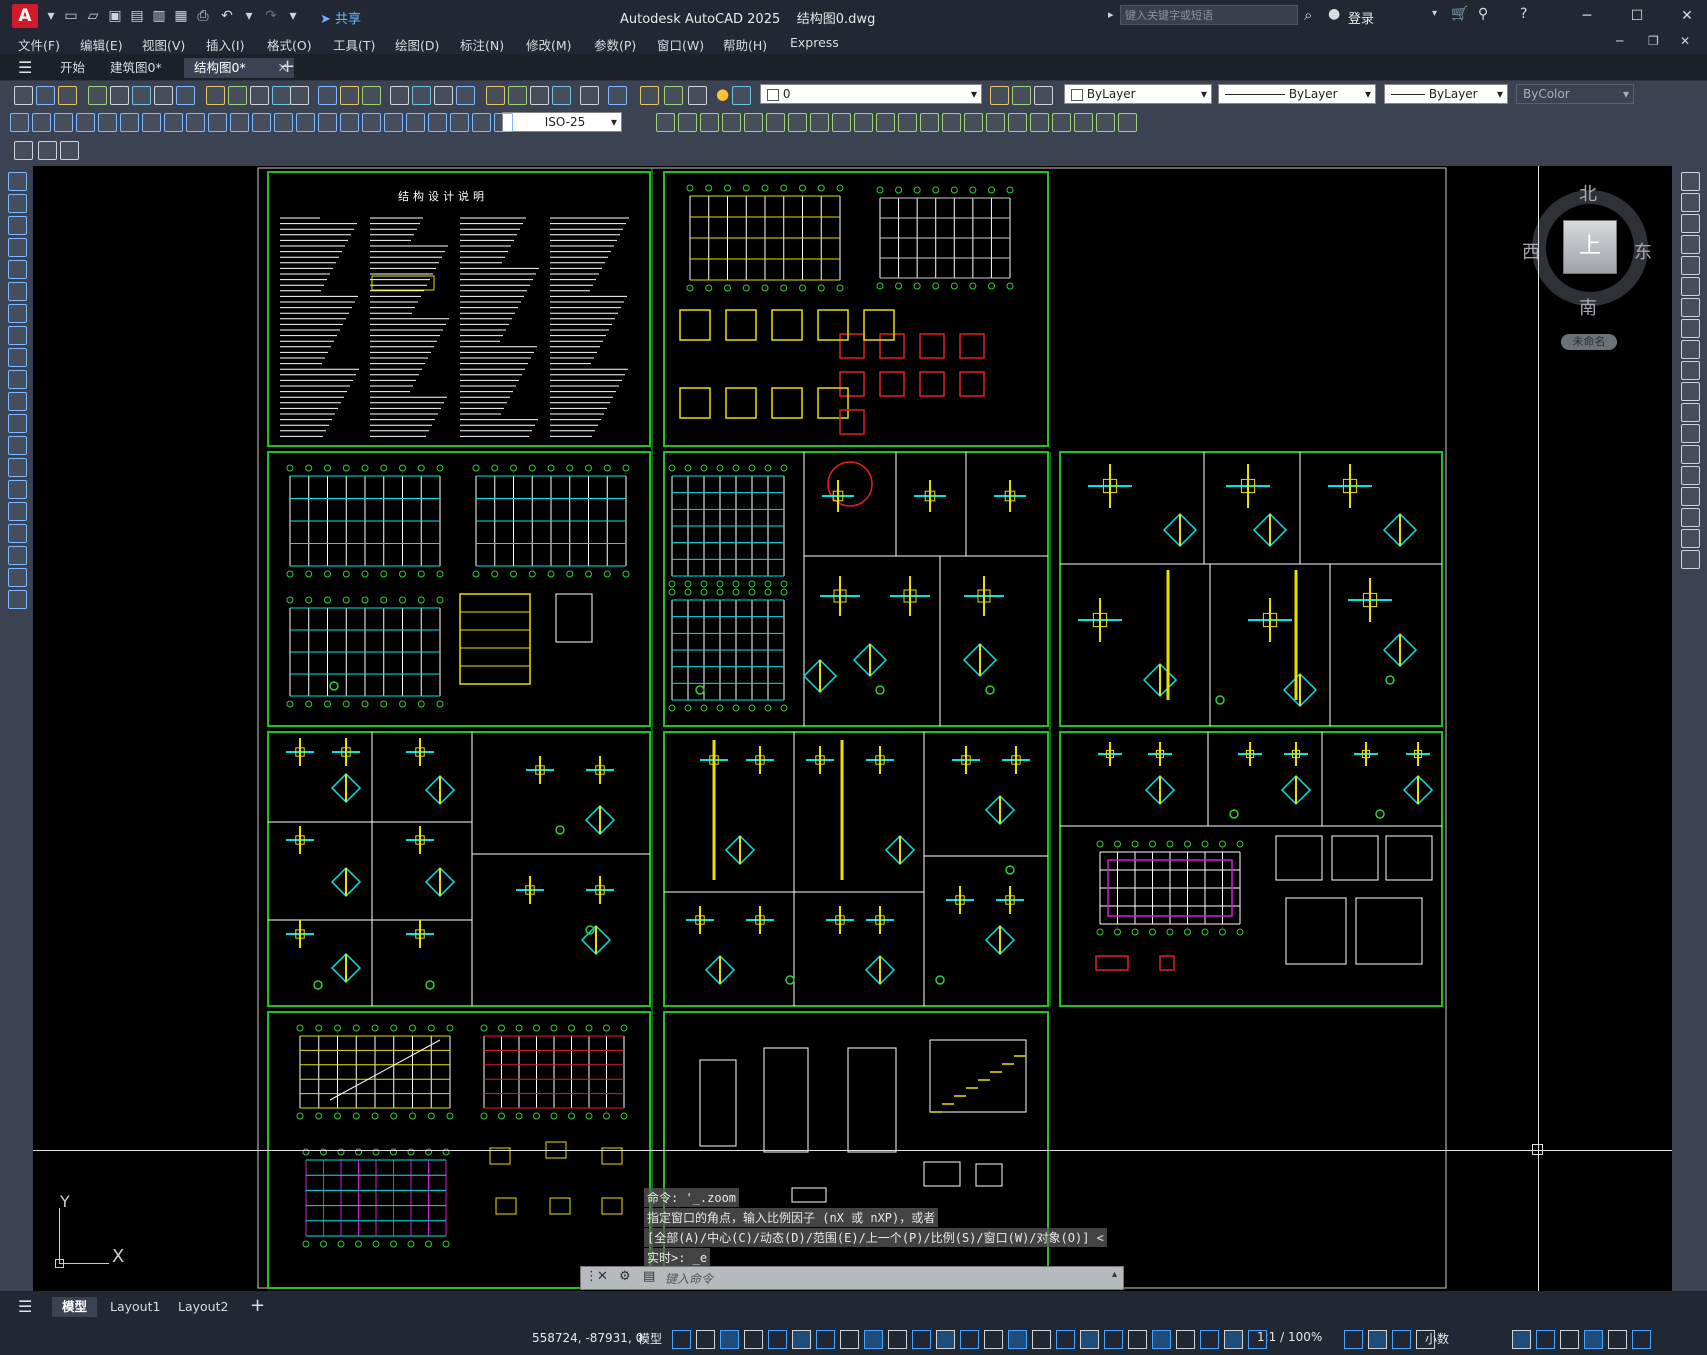 The image size is (1707, 1355). Describe the element at coordinates (680, 44) in the screenshot. I see `menu-window: 窗口(W)` at that location.